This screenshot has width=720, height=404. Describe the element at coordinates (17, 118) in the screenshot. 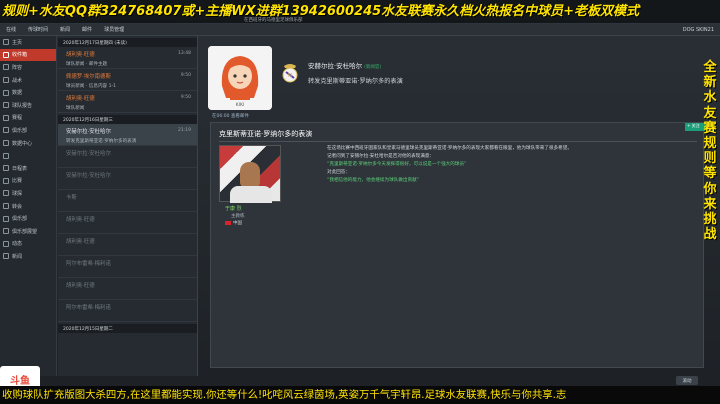

I see `sidebar-item-label: 赛程` at that location.